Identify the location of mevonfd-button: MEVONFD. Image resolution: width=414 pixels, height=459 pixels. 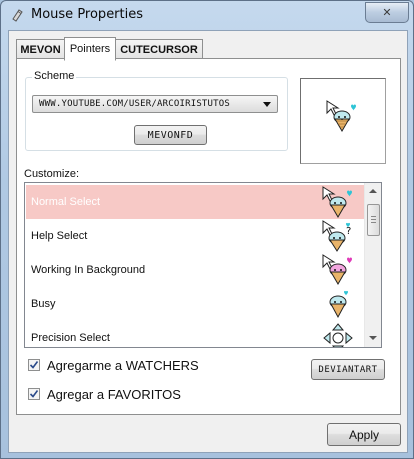
(170, 135).